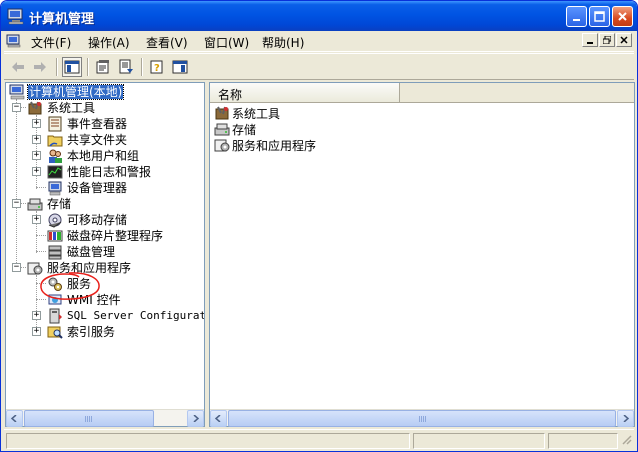 This screenshot has height=452, width=638. I want to click on show-hide-tree-icon, so click(72, 67).